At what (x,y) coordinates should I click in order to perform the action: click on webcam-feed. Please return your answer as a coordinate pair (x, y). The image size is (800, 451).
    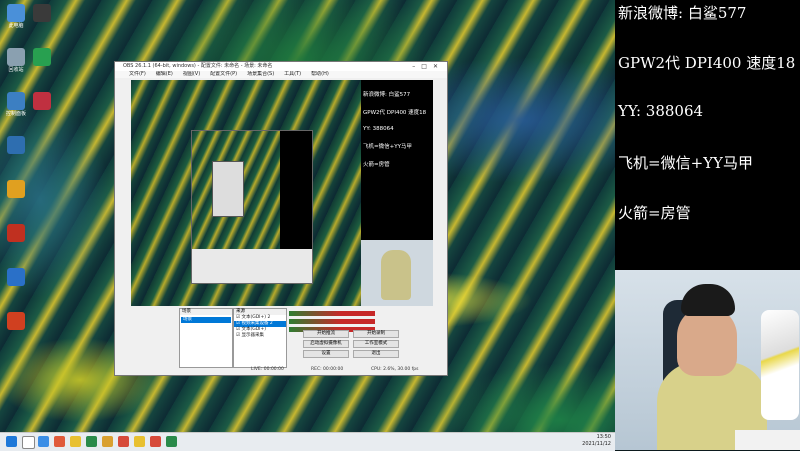
    Looking at the image, I should click on (707, 360).